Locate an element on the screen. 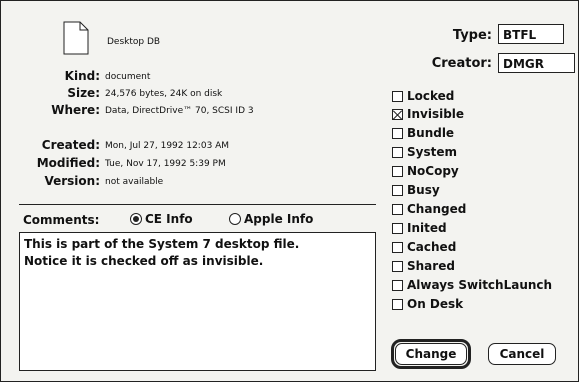 The image size is (579, 382). document-icon is located at coordinates (76, 38).